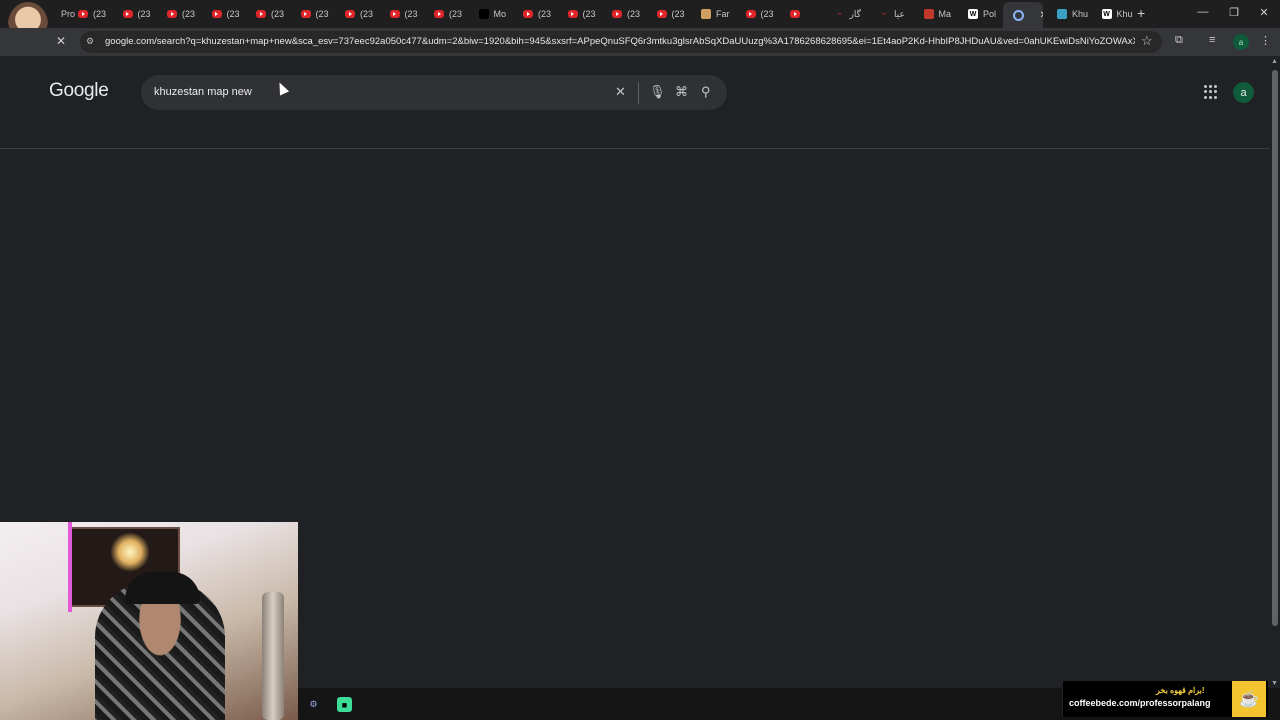 This screenshot has width=1280, height=720. I want to click on clear-search-icon: ✕, so click(620, 92).